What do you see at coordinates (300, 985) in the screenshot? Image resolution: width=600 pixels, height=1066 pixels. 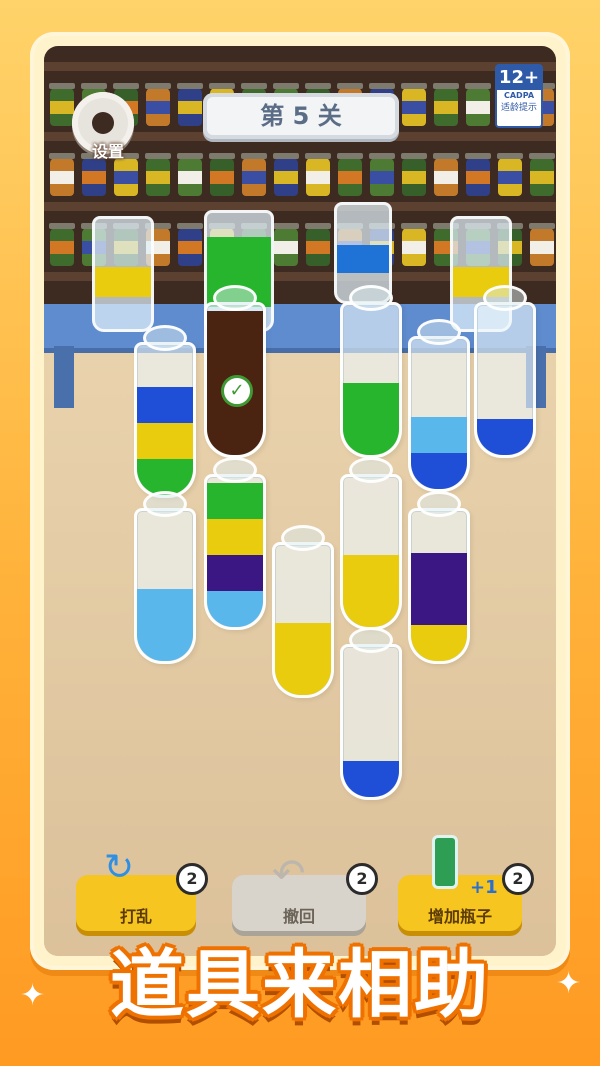 I see `promo-slogan: 道具来相助` at bounding box center [300, 985].